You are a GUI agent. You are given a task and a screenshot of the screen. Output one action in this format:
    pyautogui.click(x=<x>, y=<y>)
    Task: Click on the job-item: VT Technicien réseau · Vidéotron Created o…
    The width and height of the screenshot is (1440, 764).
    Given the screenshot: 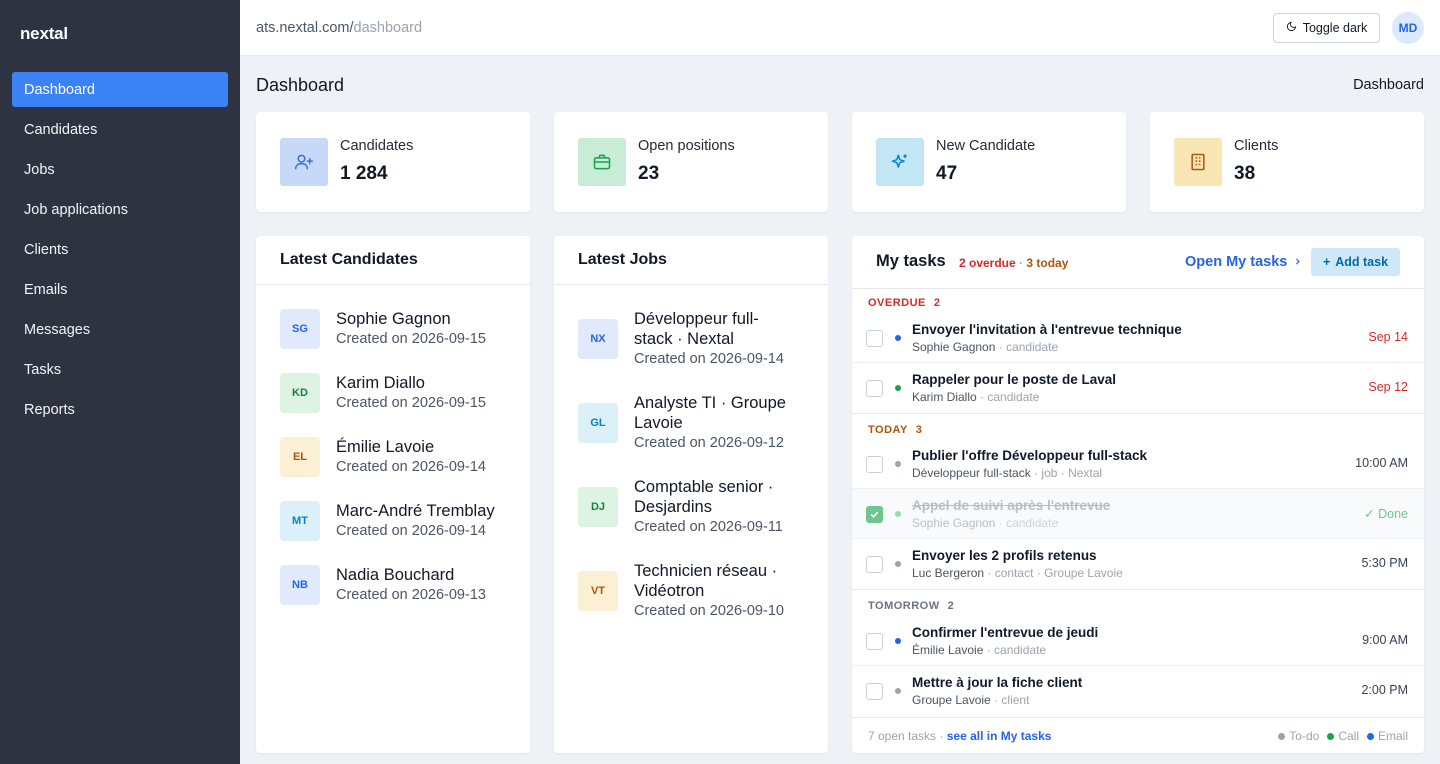 What is the action you would take?
    pyautogui.click(x=681, y=591)
    